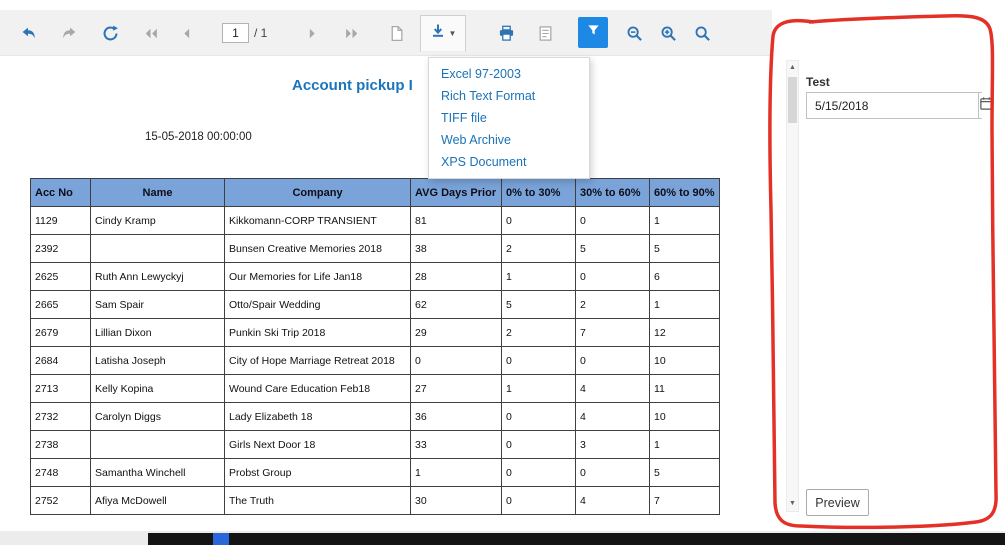 The height and width of the screenshot is (545, 1005). Describe the element at coordinates (60, 220) in the screenshot. I see `table-cell: 1129` at that location.